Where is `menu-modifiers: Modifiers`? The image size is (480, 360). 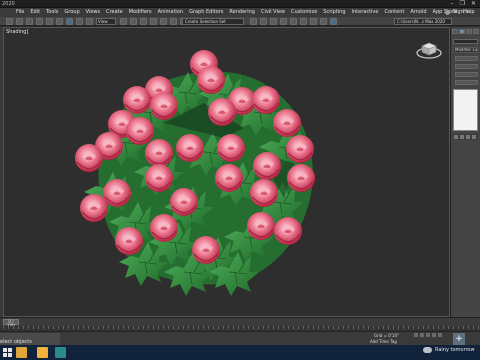
menu-modifiers: Modifiers is located at coordinates (140, 12).